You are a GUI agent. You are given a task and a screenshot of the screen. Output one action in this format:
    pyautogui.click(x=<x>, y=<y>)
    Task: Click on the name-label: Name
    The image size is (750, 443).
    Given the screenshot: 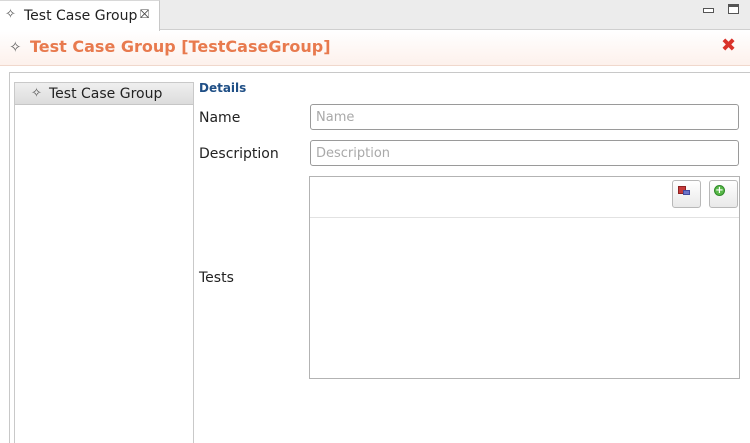 What is the action you would take?
    pyautogui.click(x=220, y=118)
    